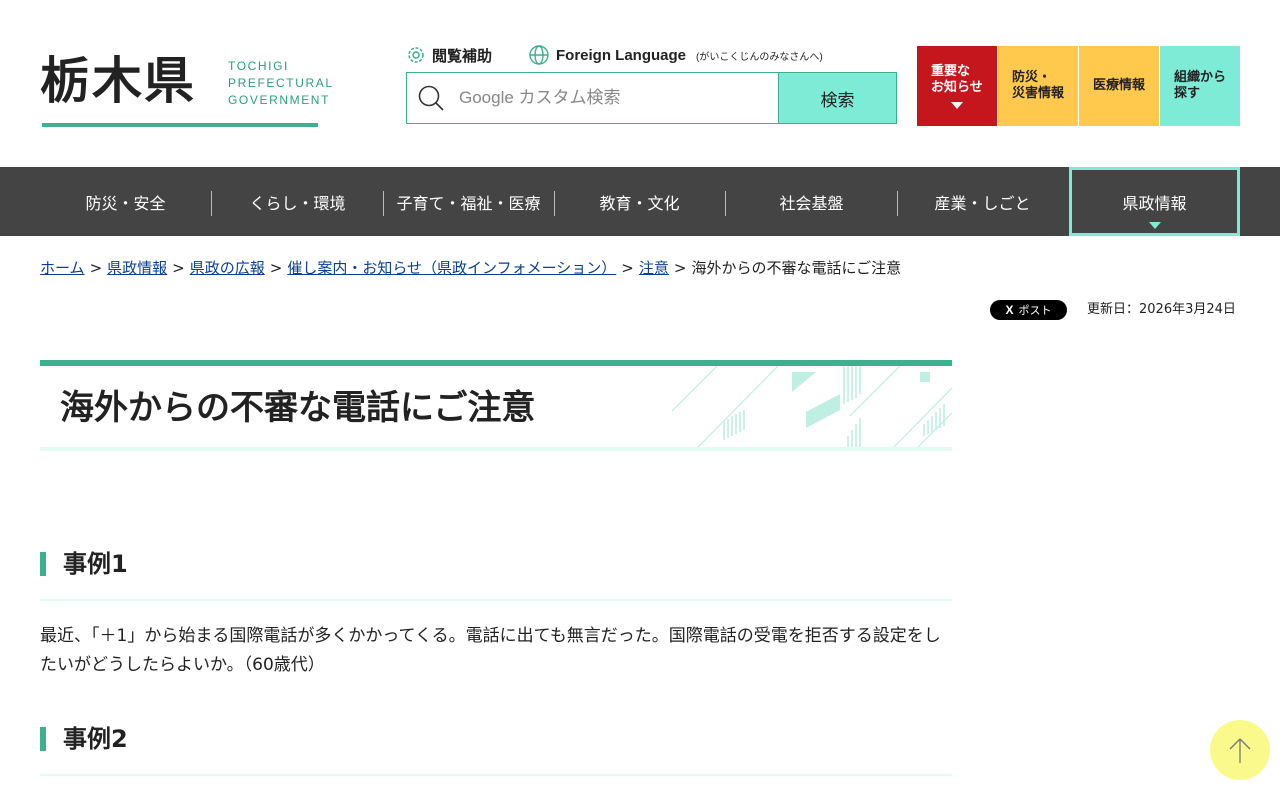 Image resolution: width=1280 pixels, height=800 pixels. I want to click on breadcrumb-link-pr: 県政の広報, so click(227, 268).